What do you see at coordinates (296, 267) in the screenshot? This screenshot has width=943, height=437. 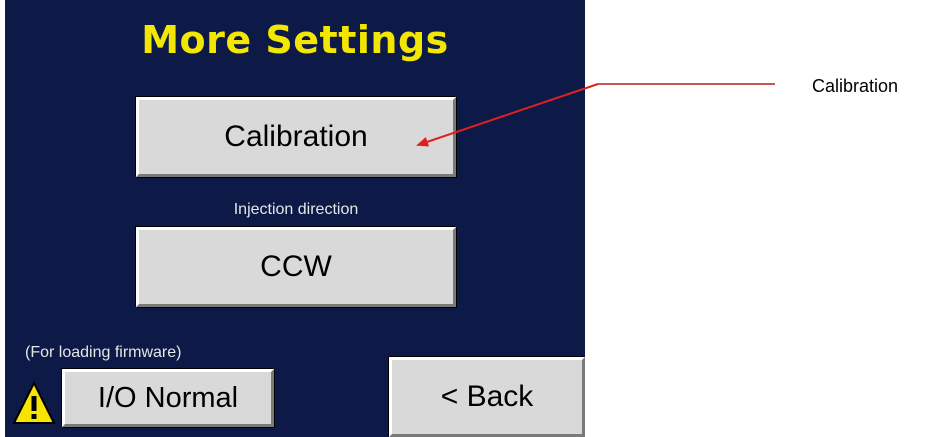 I see `injection-direction-button: CCW` at bounding box center [296, 267].